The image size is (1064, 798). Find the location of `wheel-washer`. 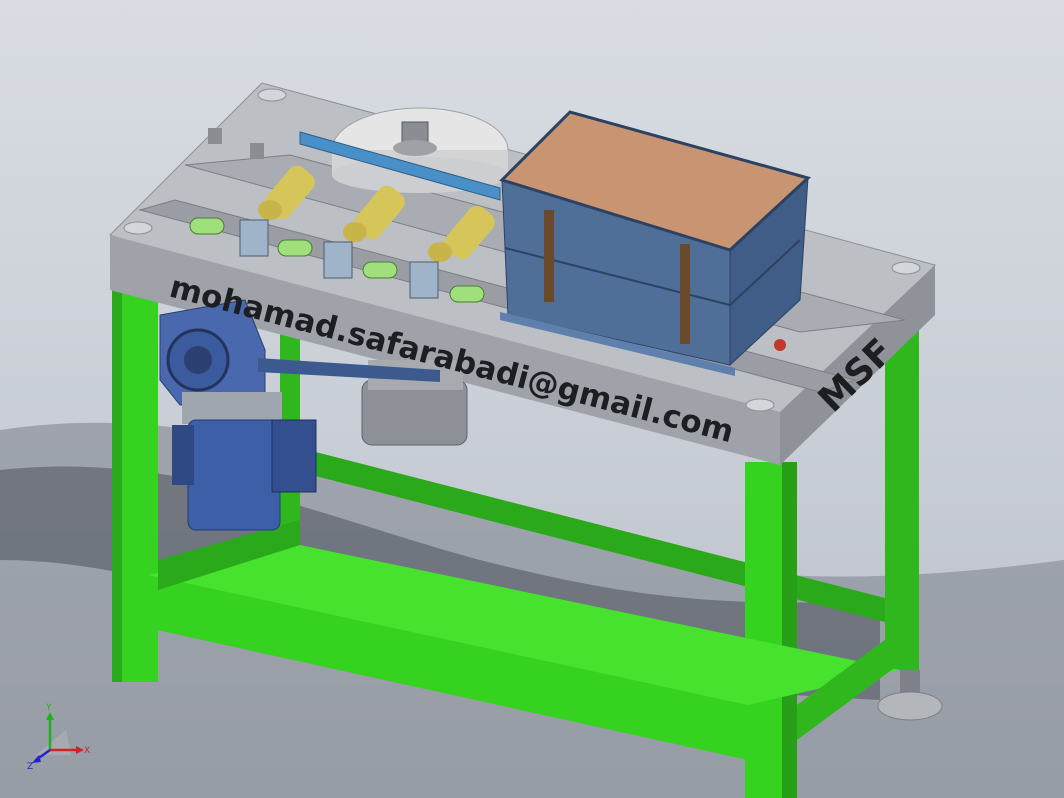

wheel-washer is located at coordinates (415, 148).